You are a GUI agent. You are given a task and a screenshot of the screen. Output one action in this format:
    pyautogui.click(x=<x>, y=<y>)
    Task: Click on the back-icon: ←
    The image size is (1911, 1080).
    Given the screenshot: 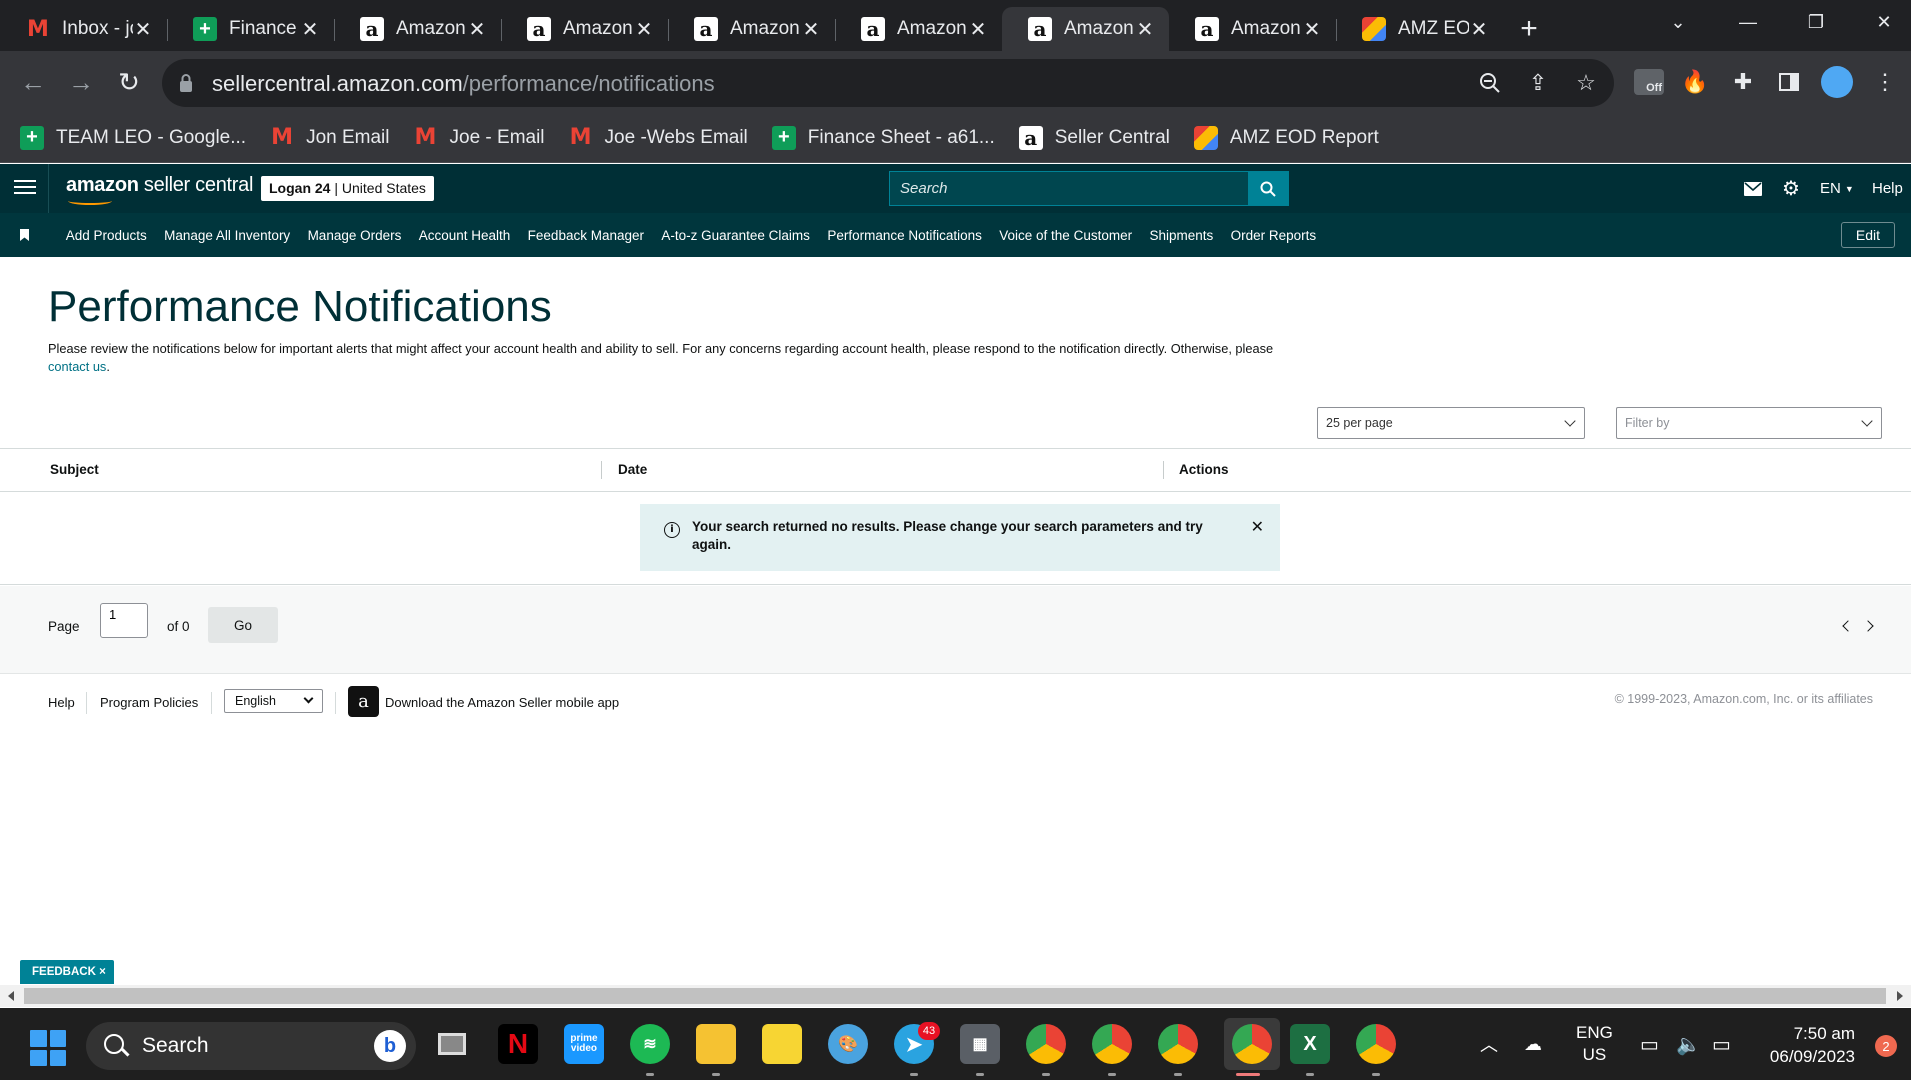 What is the action you would take?
    pyautogui.click(x=33, y=82)
    